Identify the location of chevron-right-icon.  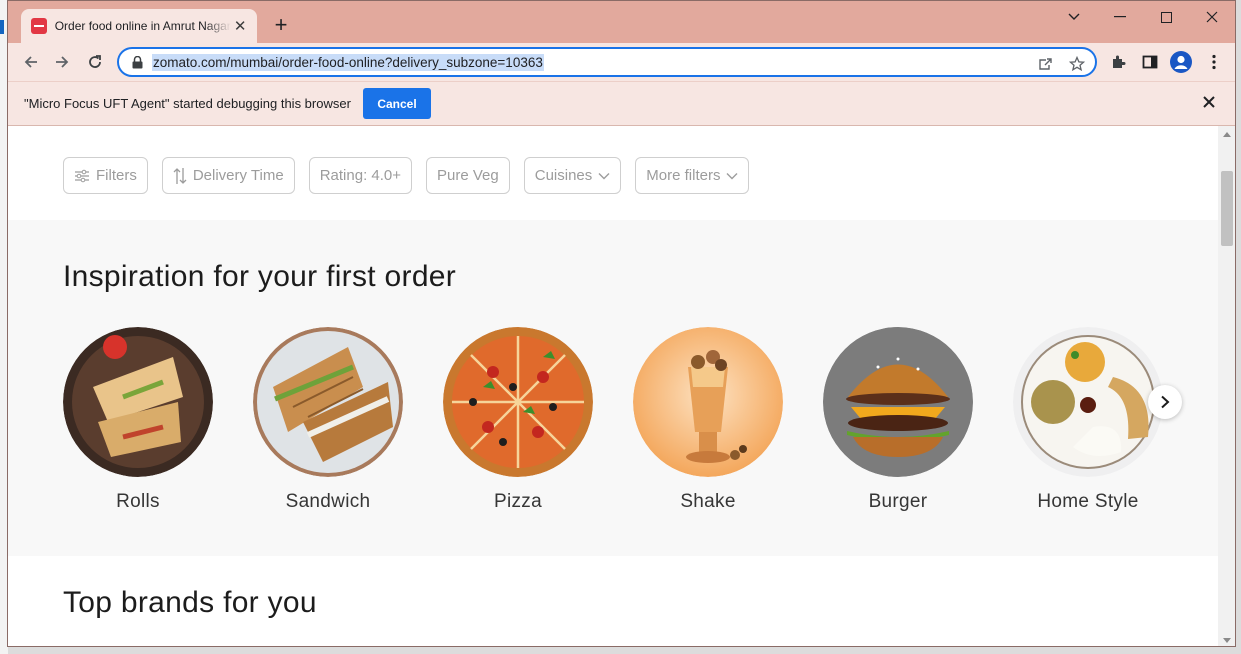
(1165, 402).